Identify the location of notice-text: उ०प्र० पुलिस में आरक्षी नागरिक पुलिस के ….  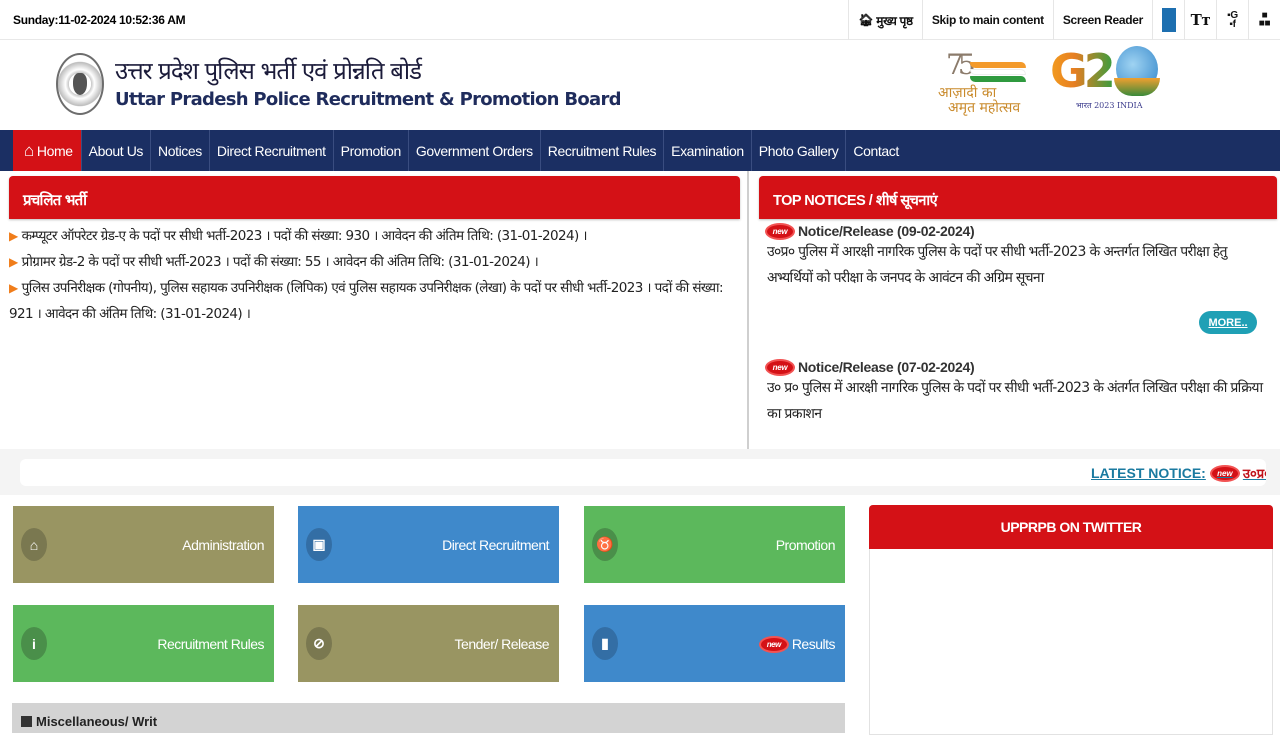
(997, 265).